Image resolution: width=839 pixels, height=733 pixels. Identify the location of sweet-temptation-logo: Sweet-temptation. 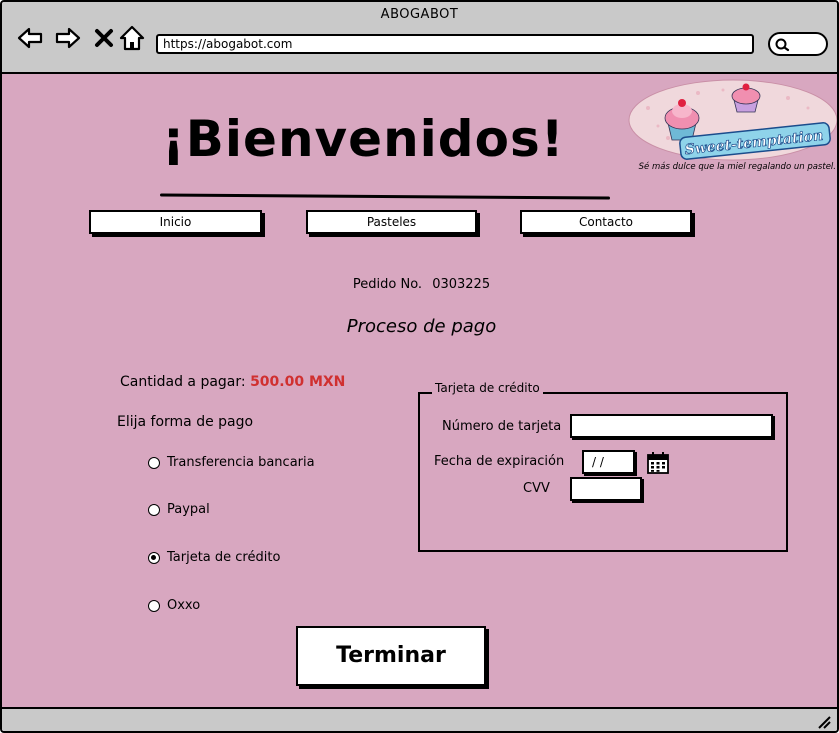
(732, 120).